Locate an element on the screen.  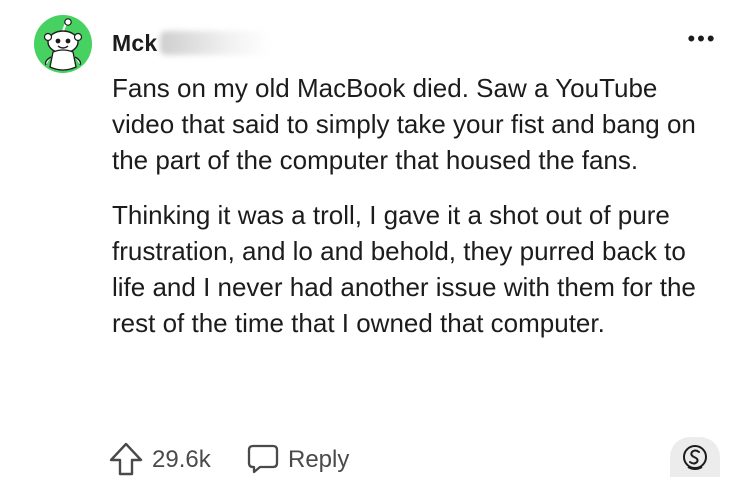
more-options-icon: ••• is located at coordinates (702, 38).